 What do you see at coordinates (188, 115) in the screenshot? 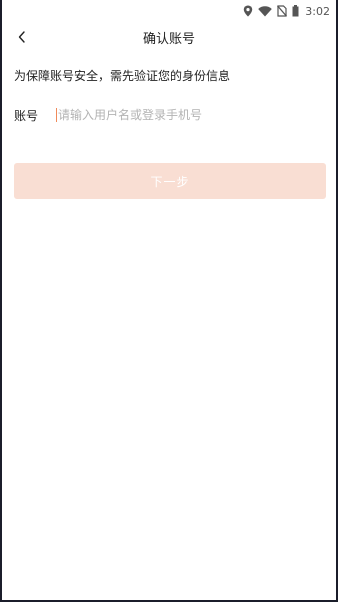
I see `account-input` at bounding box center [188, 115].